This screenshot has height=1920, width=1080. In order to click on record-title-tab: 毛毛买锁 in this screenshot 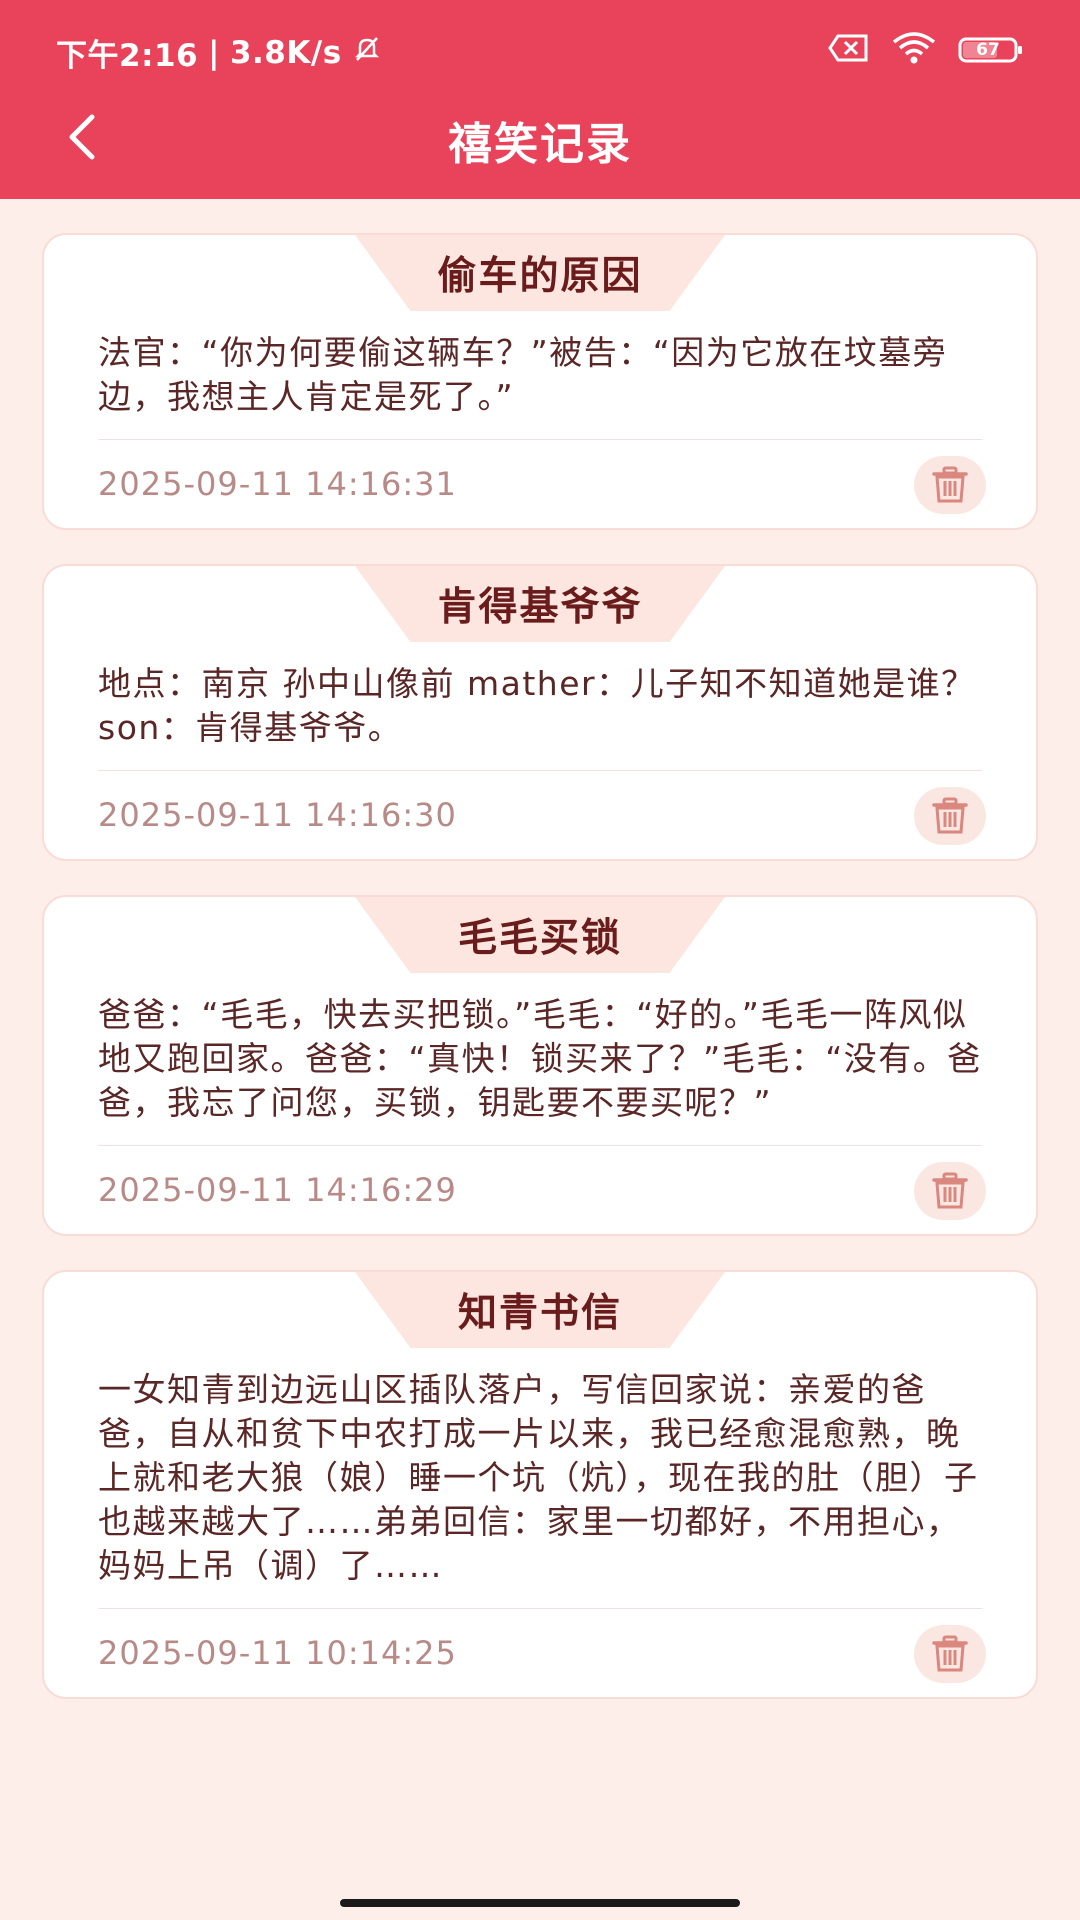, I will do `click(540, 935)`.